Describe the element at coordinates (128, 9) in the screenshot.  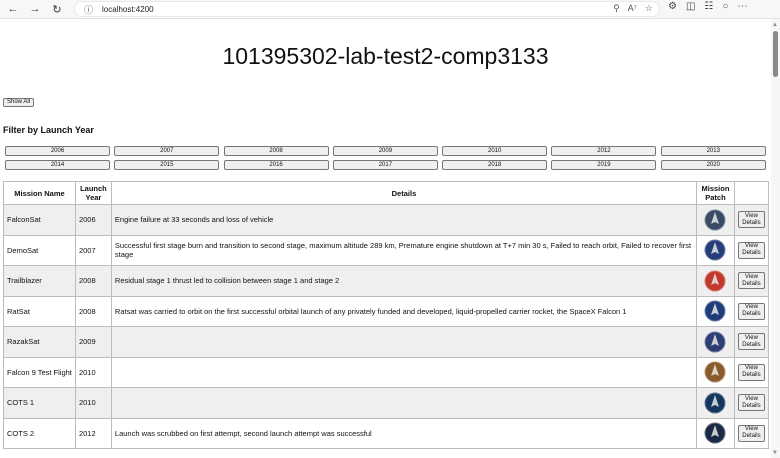
I see `url-text: localhost:4200` at that location.